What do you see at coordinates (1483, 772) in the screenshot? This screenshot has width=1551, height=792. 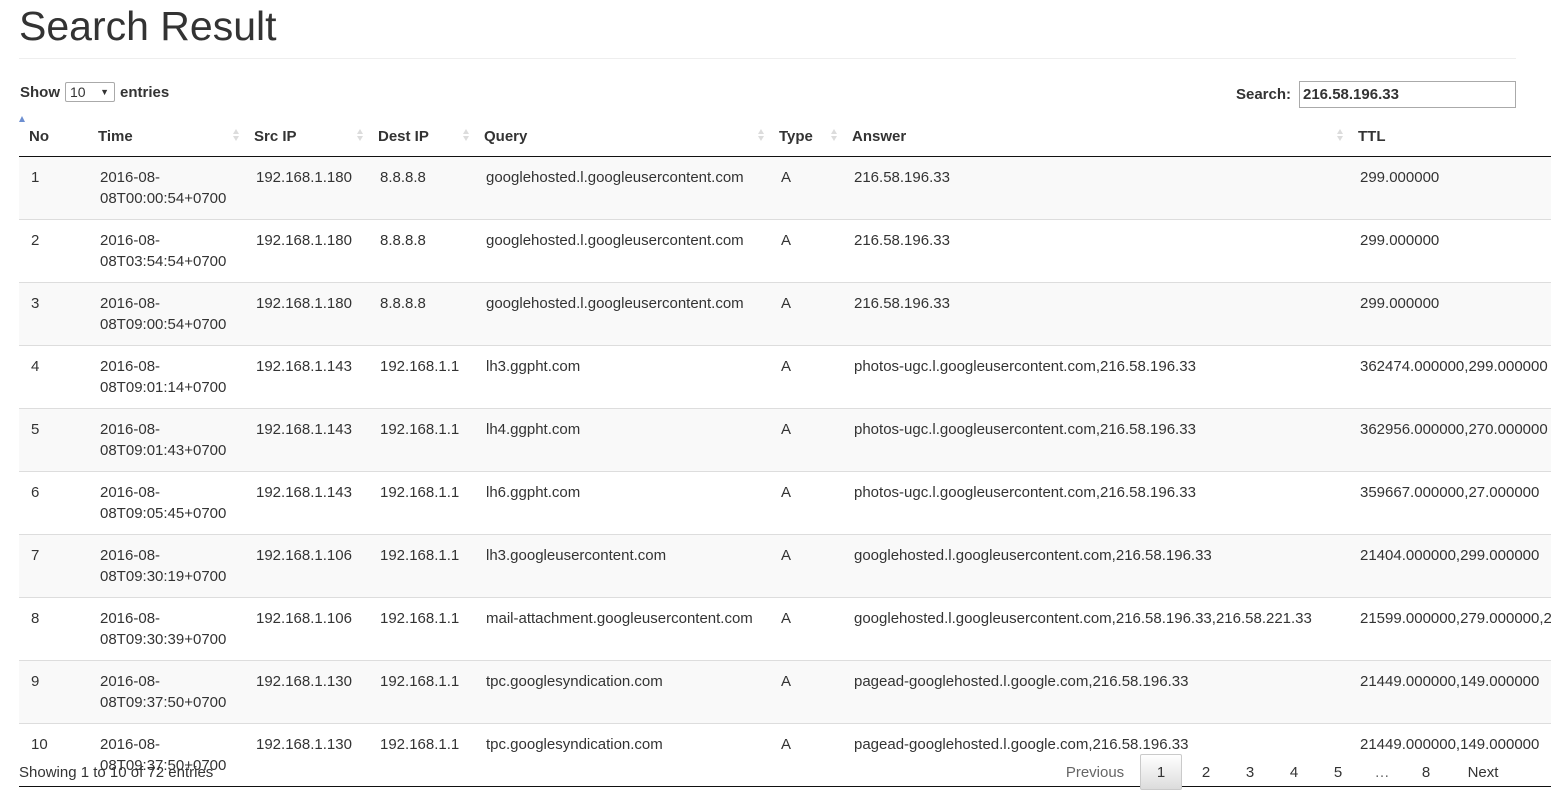 I see `next-page-button: Next` at bounding box center [1483, 772].